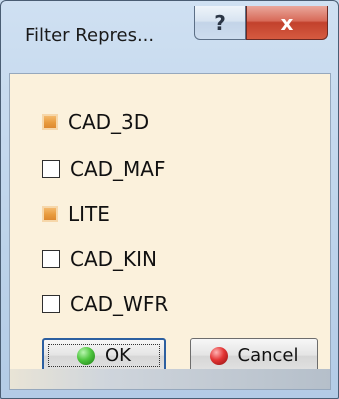 This screenshot has height=399, width=339. I want to click on ok-button: OK, so click(104, 355).